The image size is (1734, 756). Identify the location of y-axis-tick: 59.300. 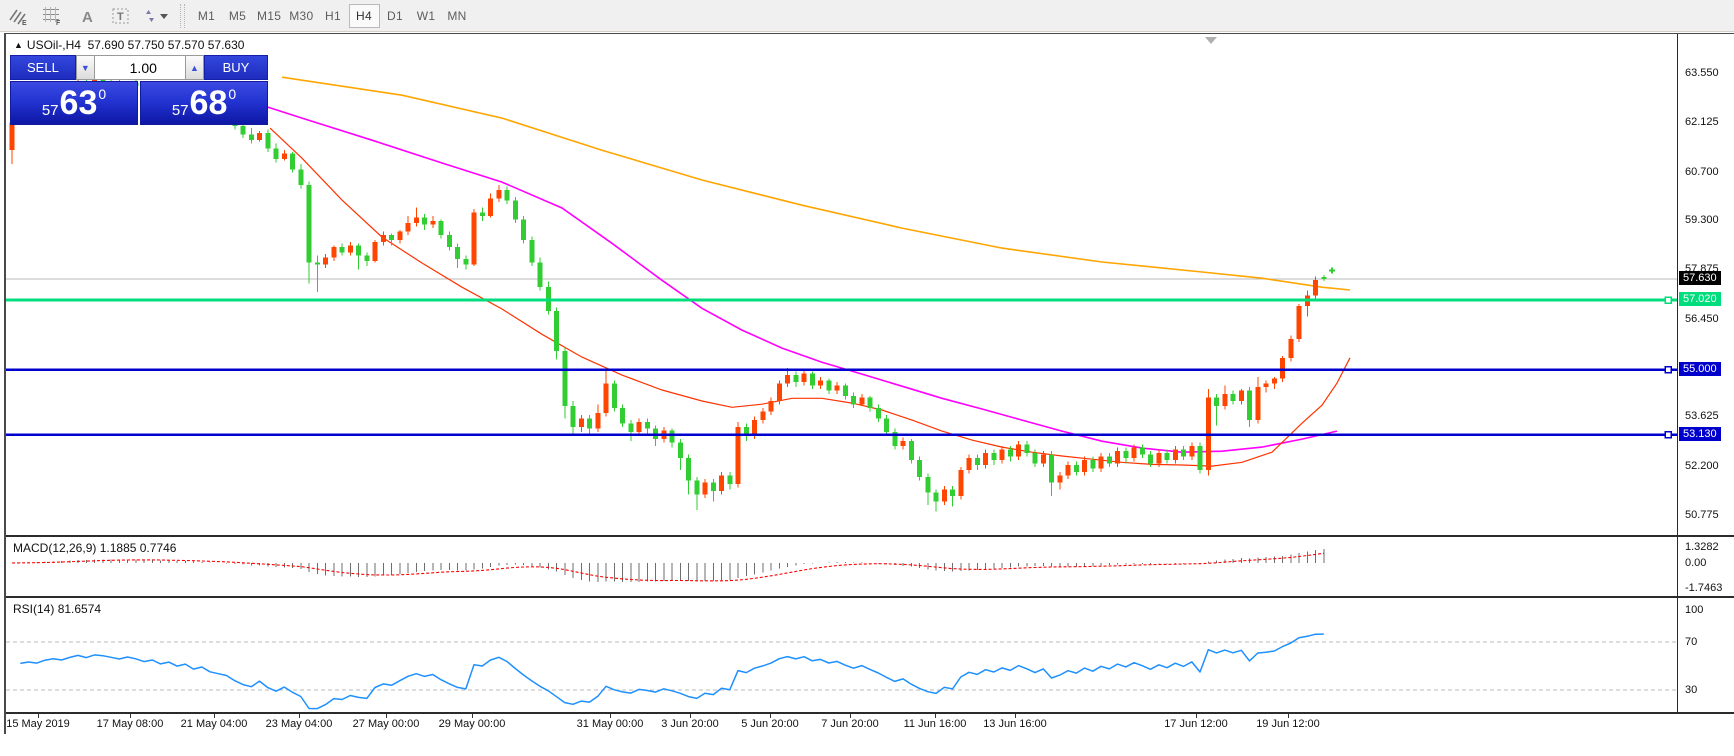
(1702, 220).